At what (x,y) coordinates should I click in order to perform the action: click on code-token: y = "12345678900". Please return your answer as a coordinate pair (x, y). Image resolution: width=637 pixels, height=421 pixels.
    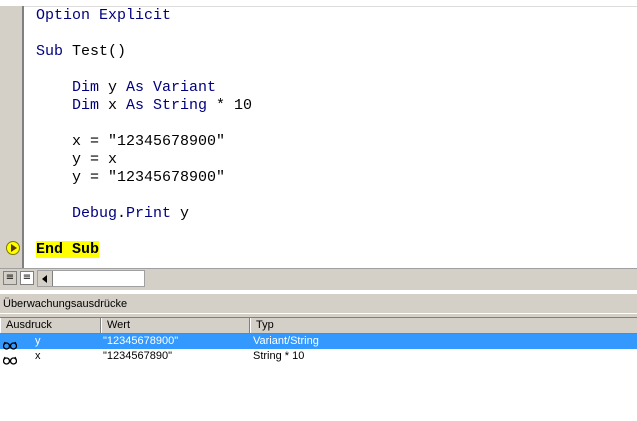
    Looking at the image, I should click on (131, 177).